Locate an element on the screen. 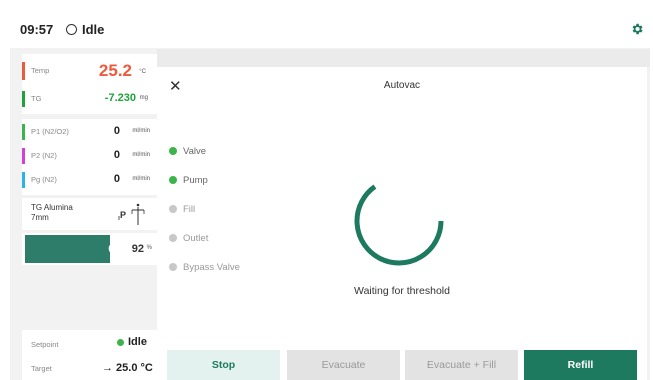 The image size is (653, 380). step-outlet: Outlet is located at coordinates (229, 239).